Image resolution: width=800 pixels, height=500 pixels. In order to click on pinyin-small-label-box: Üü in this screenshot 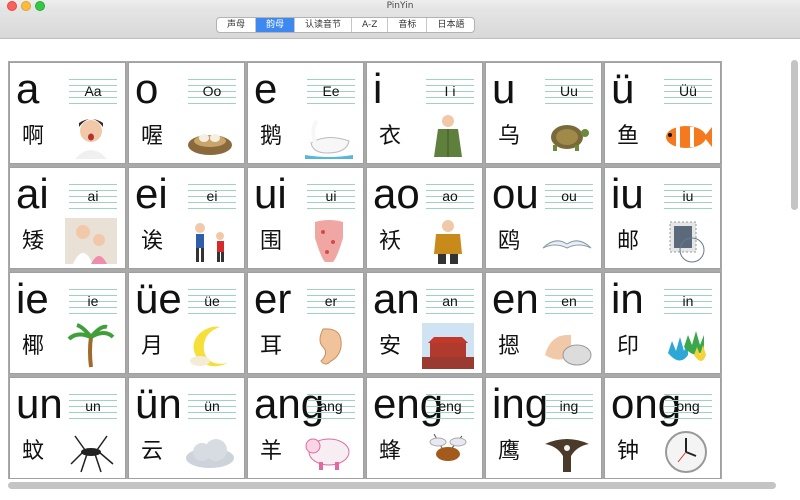, I will do `click(688, 92)`.